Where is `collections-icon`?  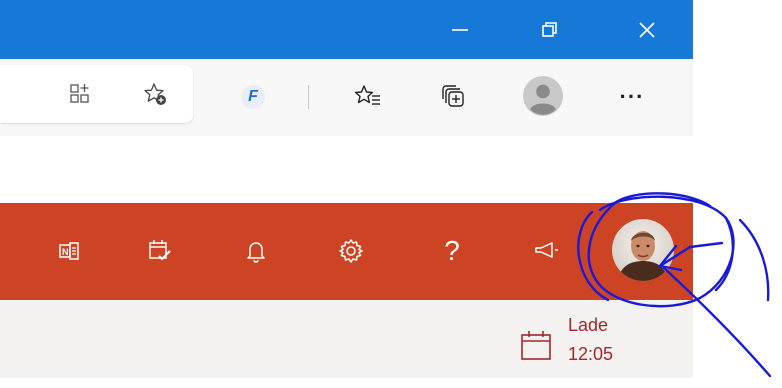
collections-icon is located at coordinates (453, 96).